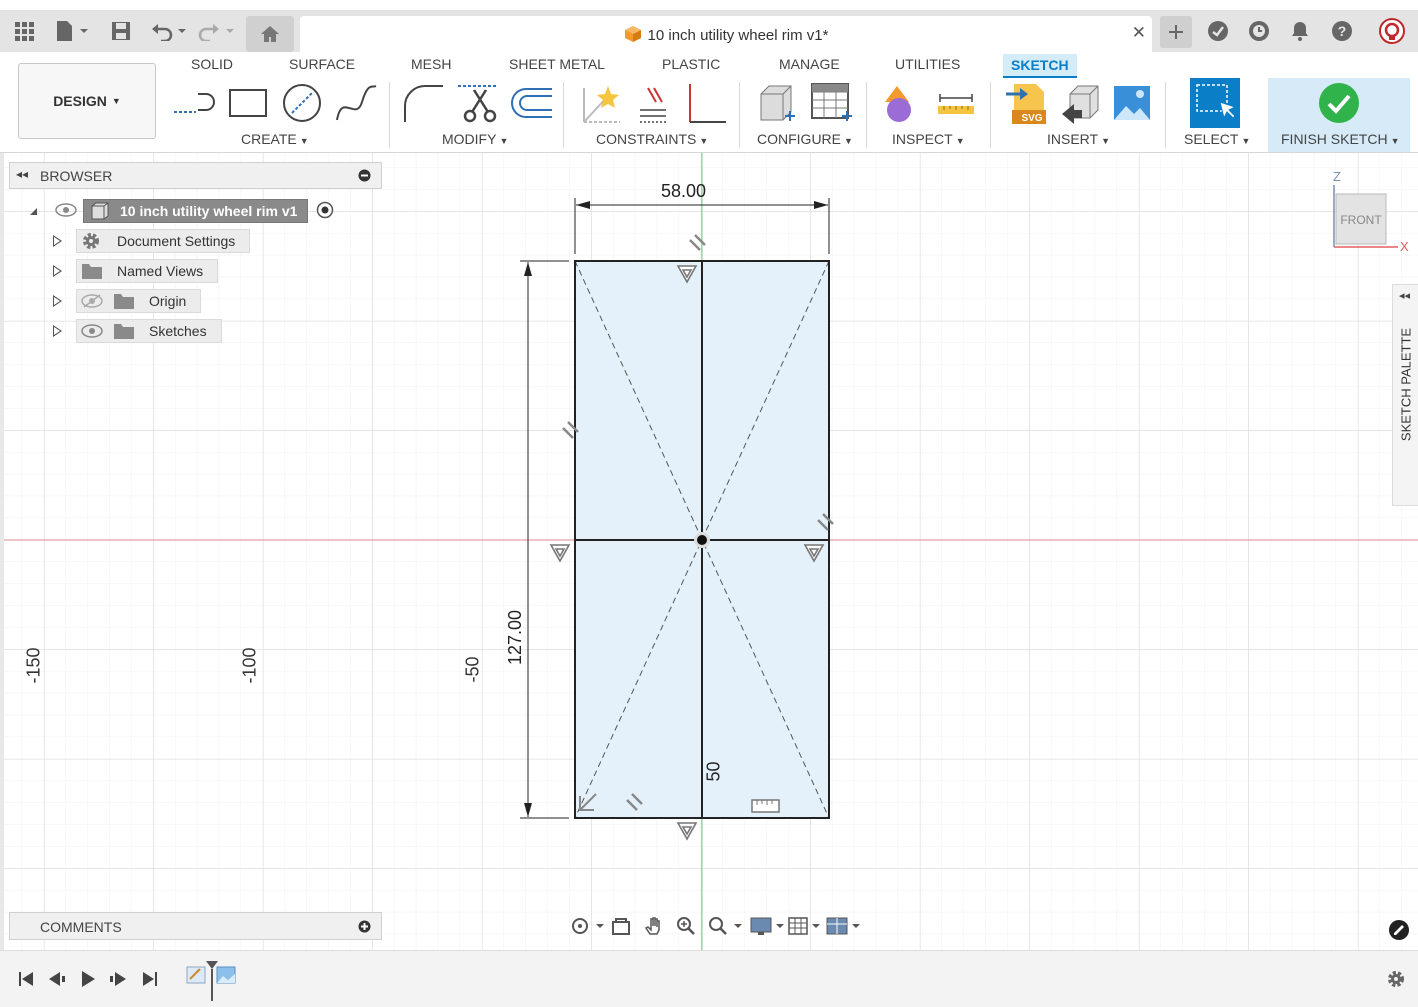 This screenshot has width=1418, height=1007. I want to click on width-dimension-value: 58.00, so click(683, 191).